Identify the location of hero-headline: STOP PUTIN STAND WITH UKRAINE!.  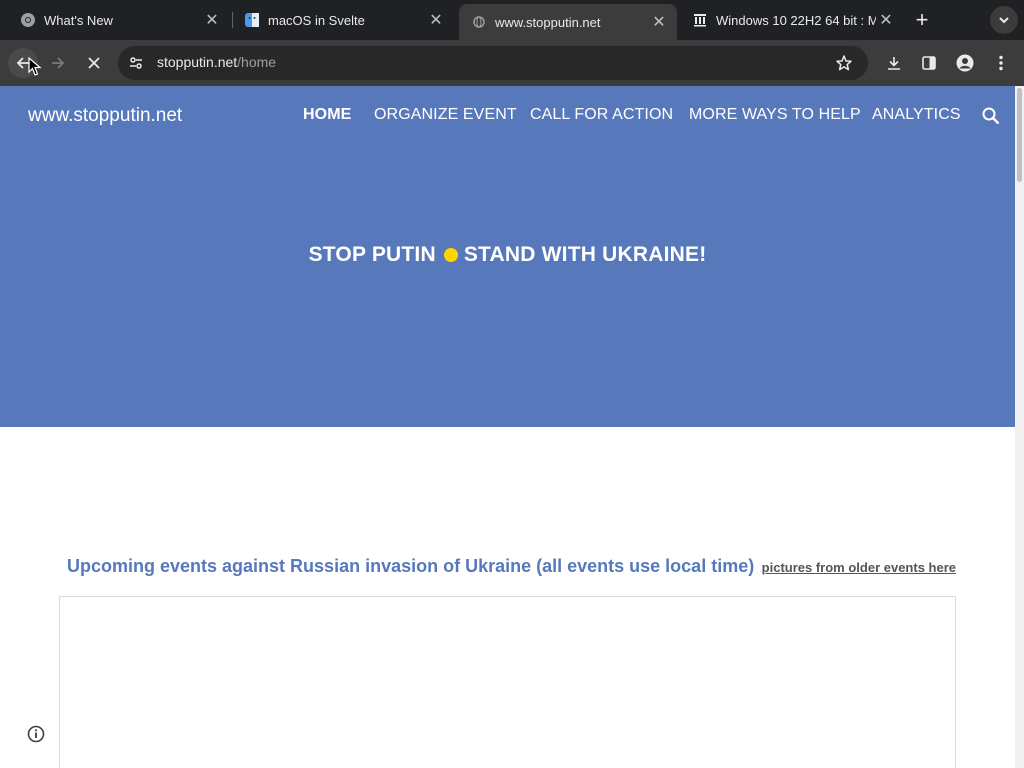
(507, 255).